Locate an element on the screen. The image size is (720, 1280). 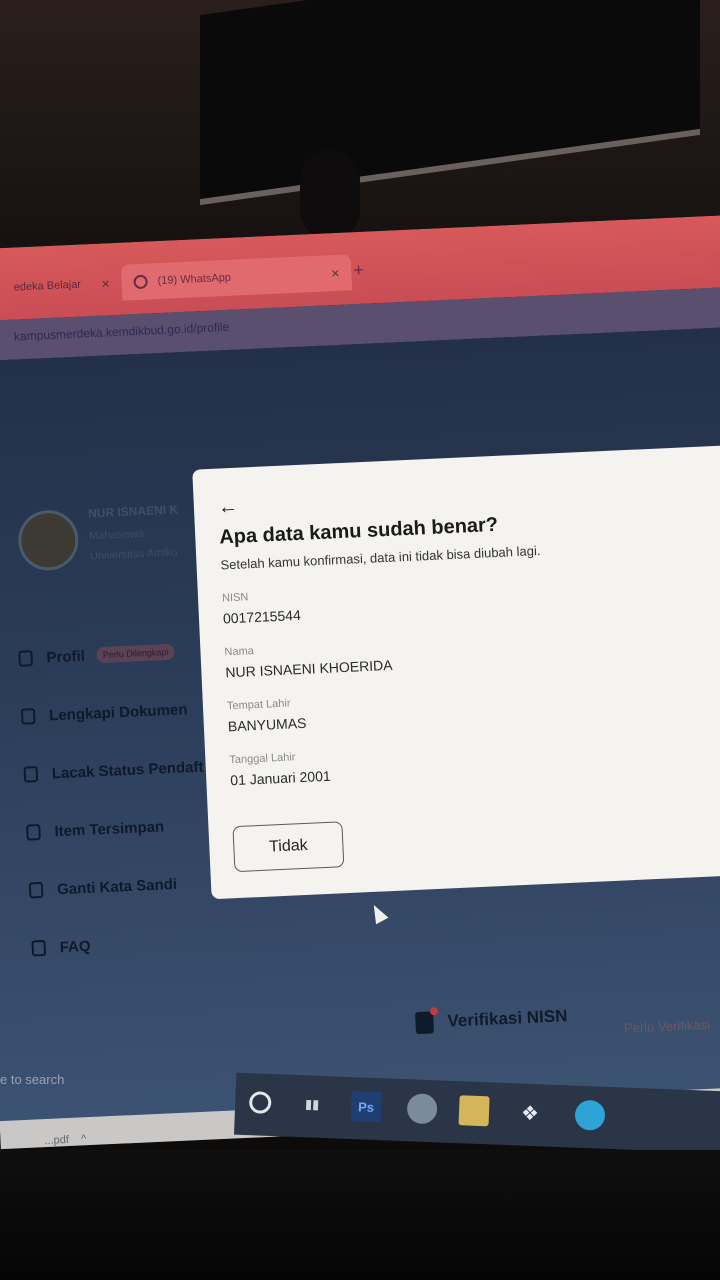
sidebar-item-lacak-status: Lacak Status Pendaft is located at coordinates (124, 770).